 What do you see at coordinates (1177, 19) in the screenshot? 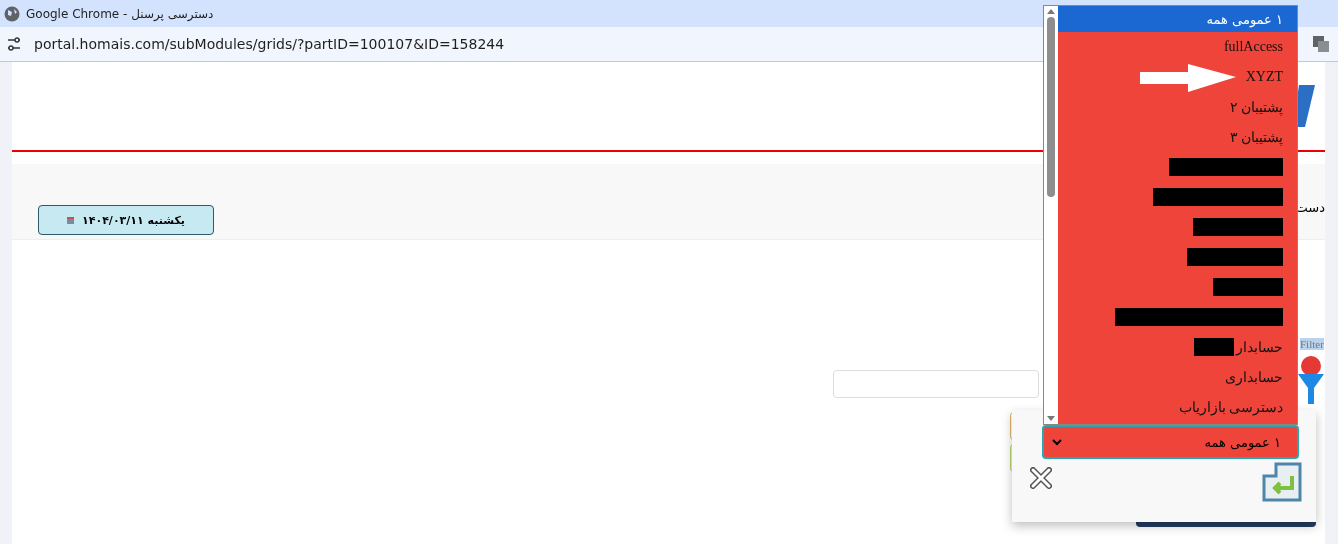
I see `dropdown-option: ۱ عمومی همه` at bounding box center [1177, 19].